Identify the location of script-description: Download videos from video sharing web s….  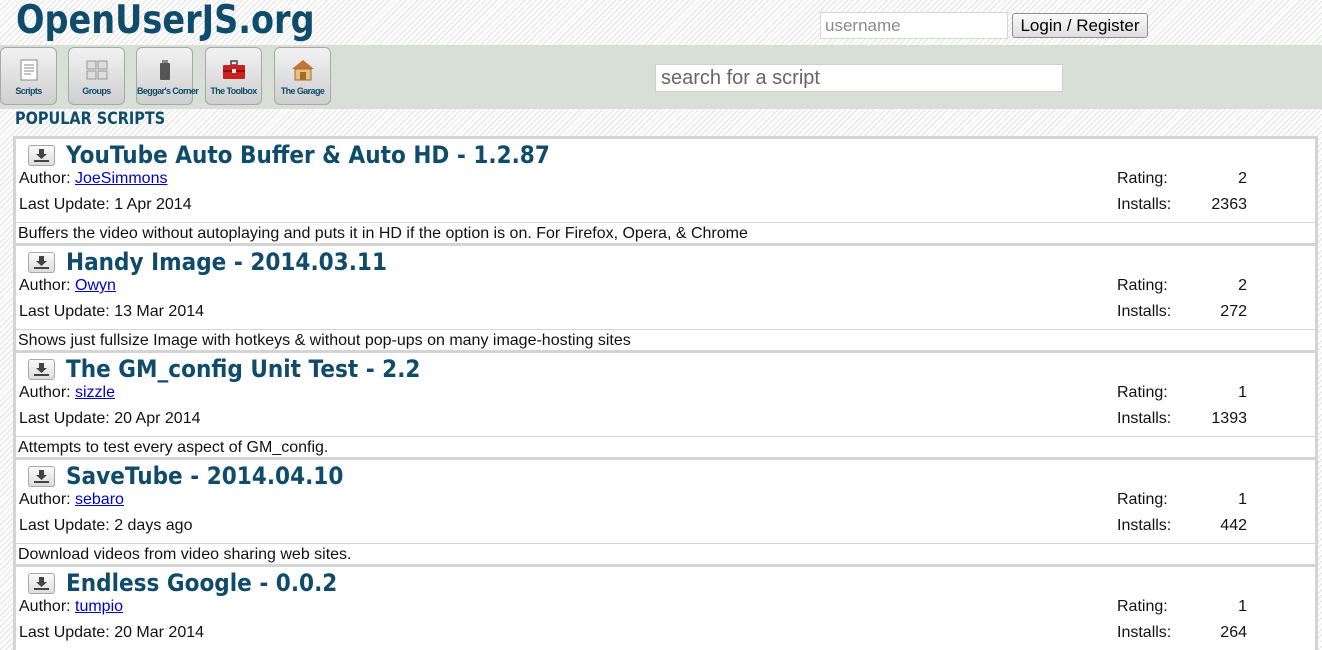
(665, 553).